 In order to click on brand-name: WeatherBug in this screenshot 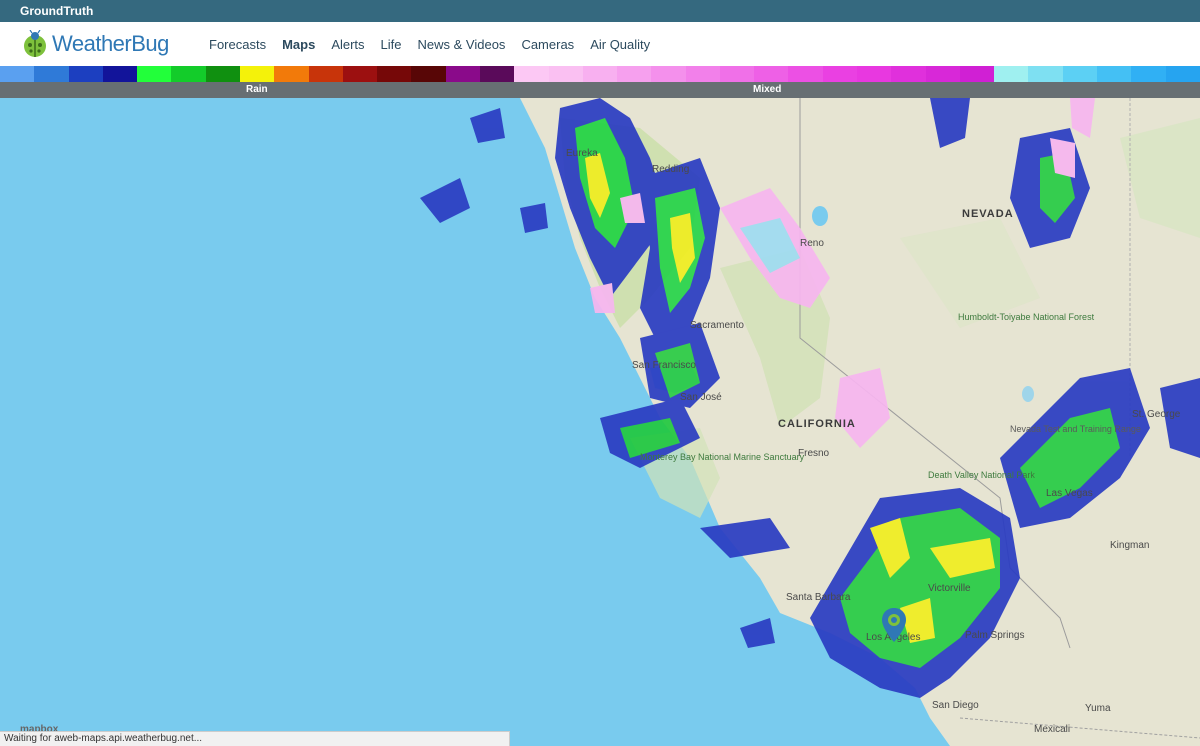, I will do `click(110, 43)`.